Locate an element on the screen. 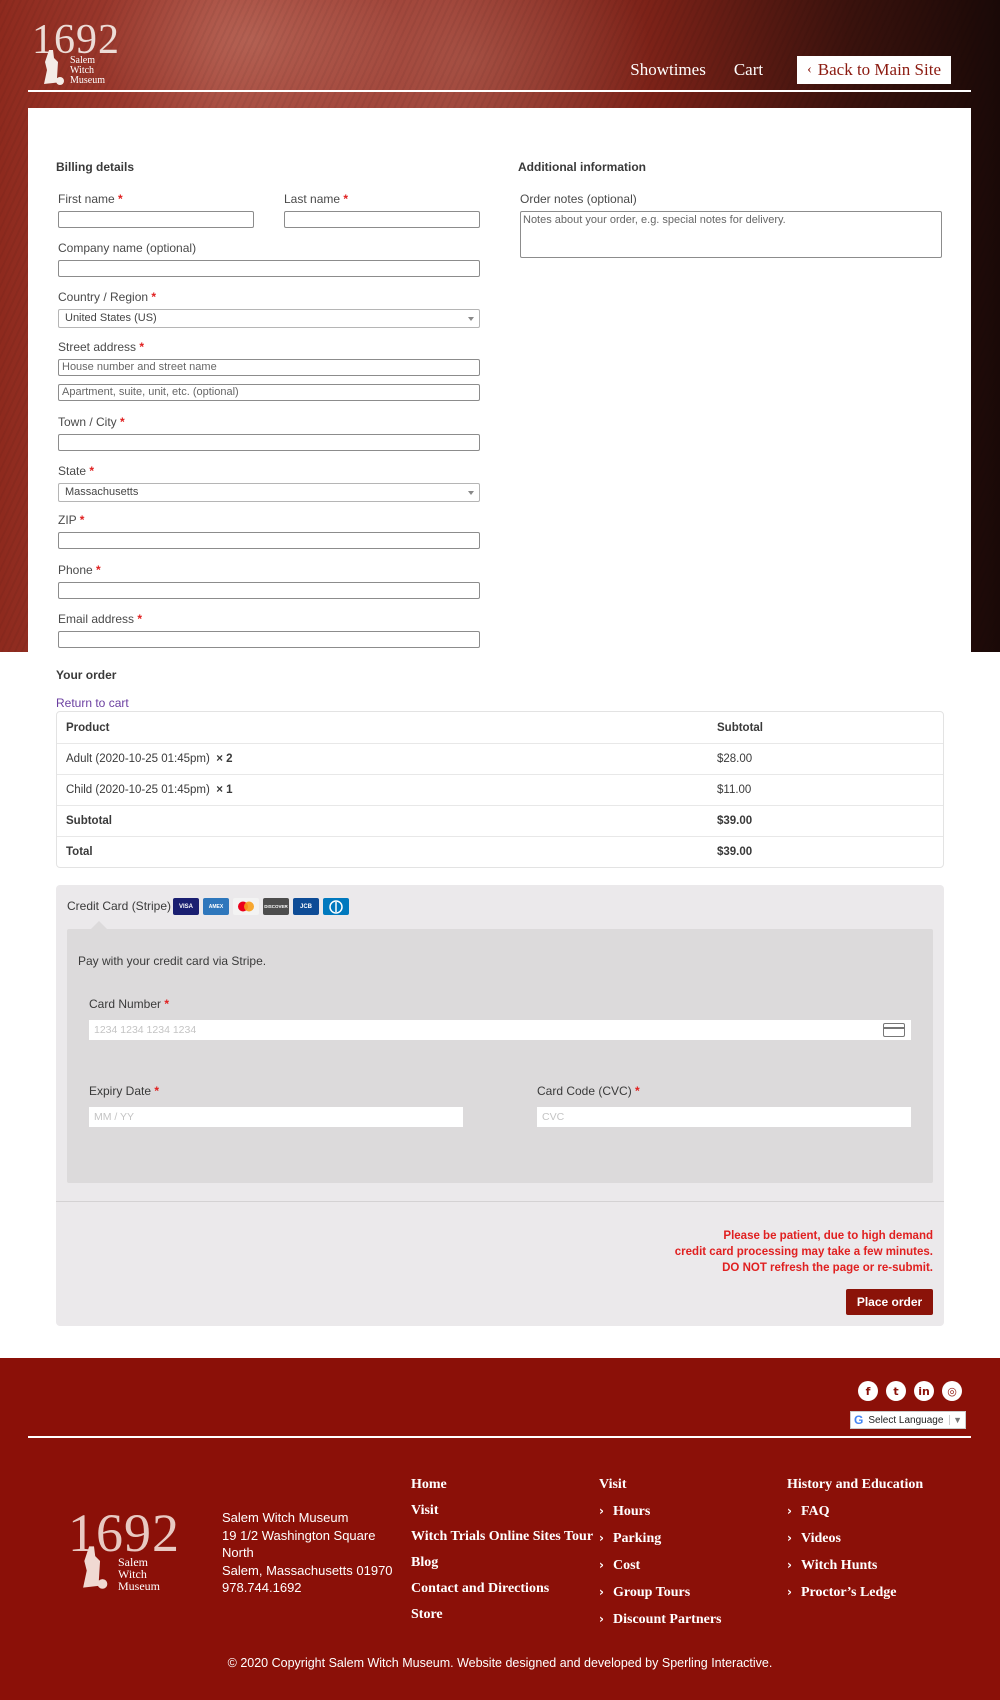 The height and width of the screenshot is (1700, 1000). payment-method-label: Credit Card (Stripe) is located at coordinates (119, 906).